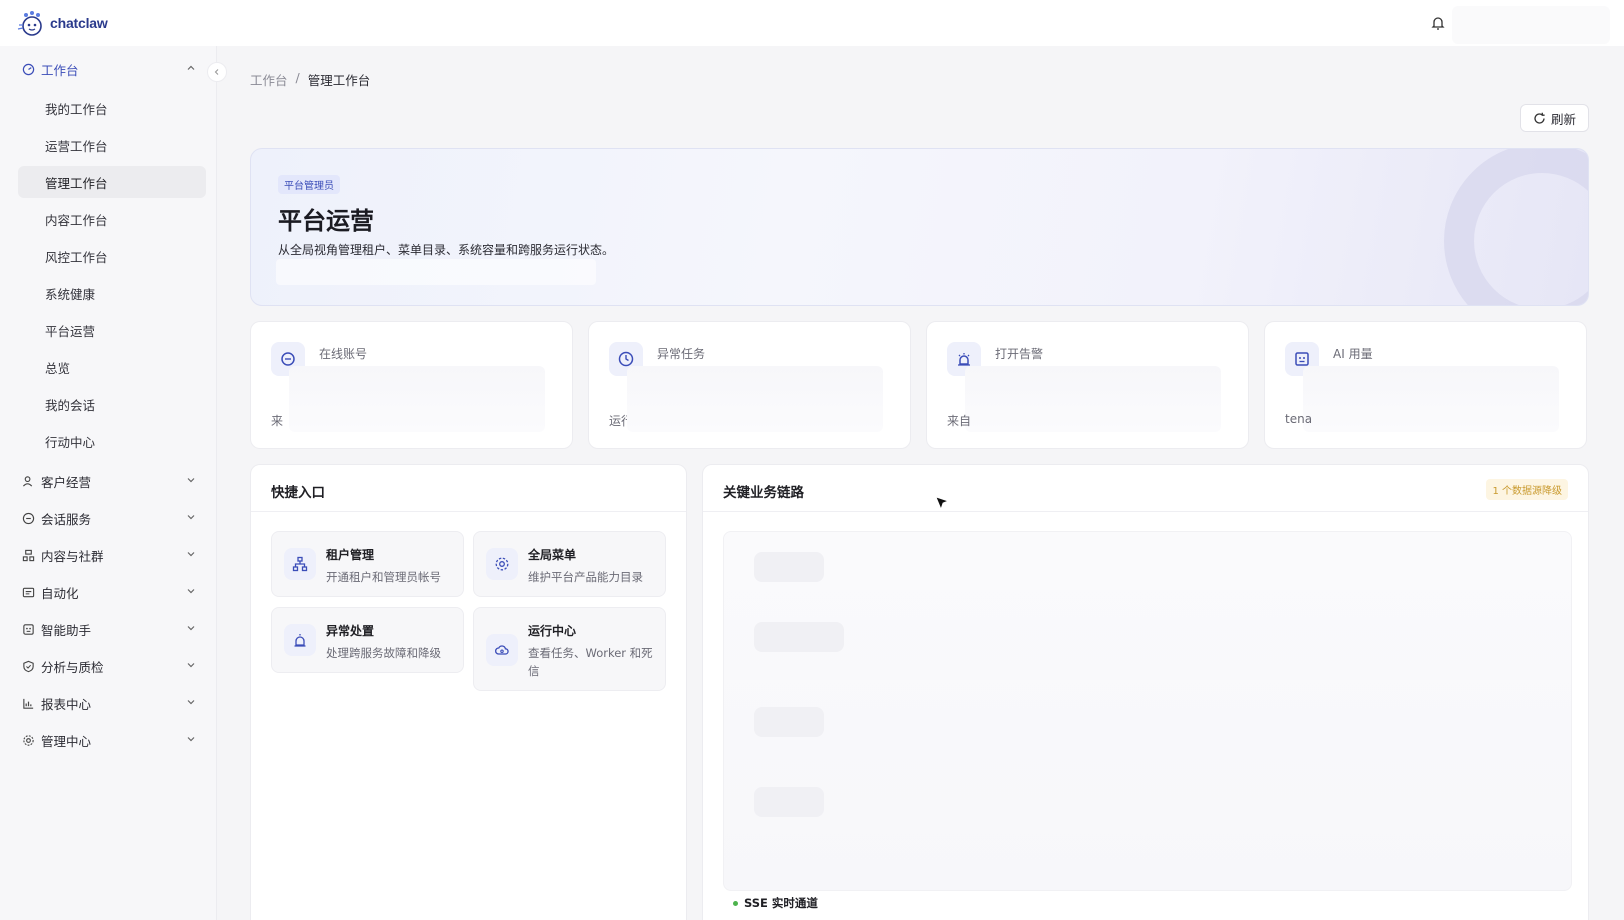 Image resolution: width=1624 pixels, height=920 pixels. What do you see at coordinates (112, 293) in the screenshot?
I see `sidebar-item-system-health: 系统健康` at bounding box center [112, 293].